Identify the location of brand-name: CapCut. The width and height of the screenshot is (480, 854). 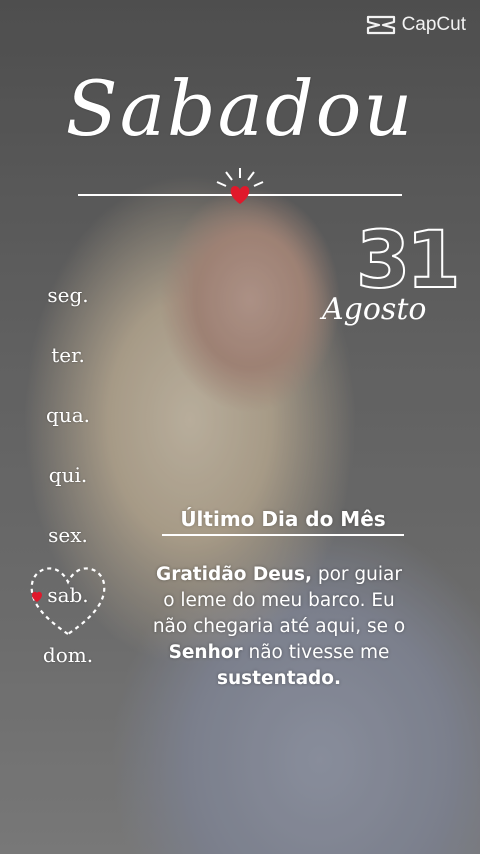
(433, 24).